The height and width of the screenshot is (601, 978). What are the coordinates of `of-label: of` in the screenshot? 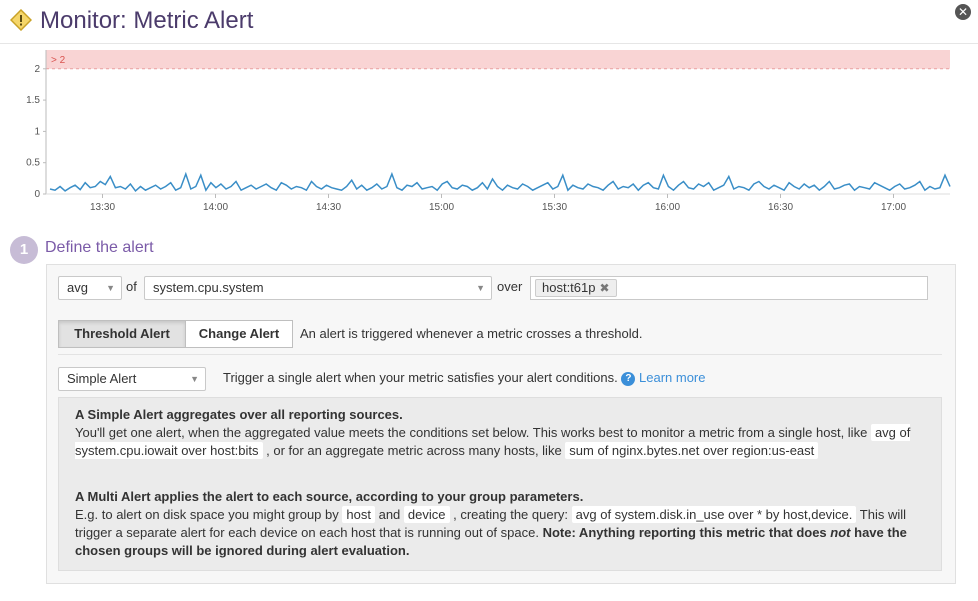 It's located at (131, 286).